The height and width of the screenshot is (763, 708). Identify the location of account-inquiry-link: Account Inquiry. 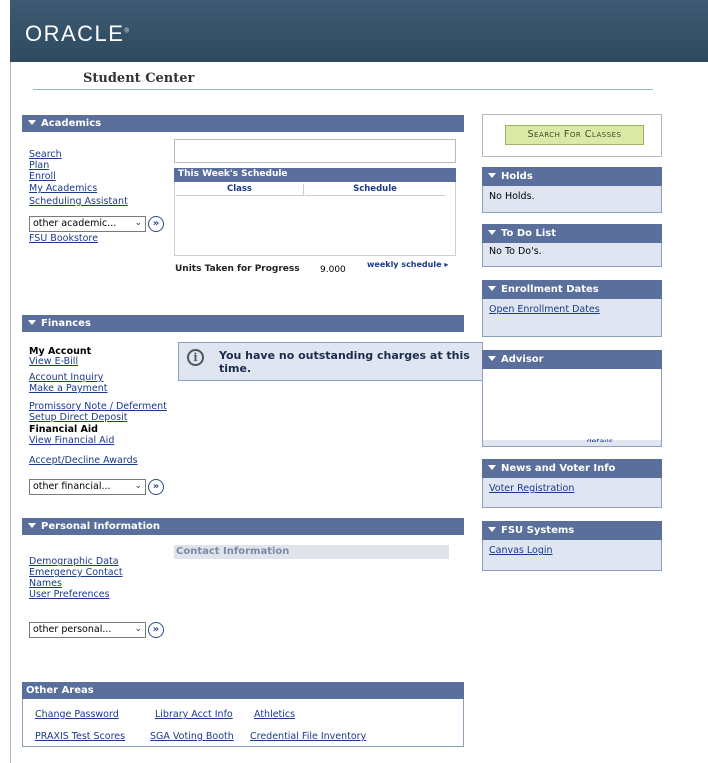
(66, 377).